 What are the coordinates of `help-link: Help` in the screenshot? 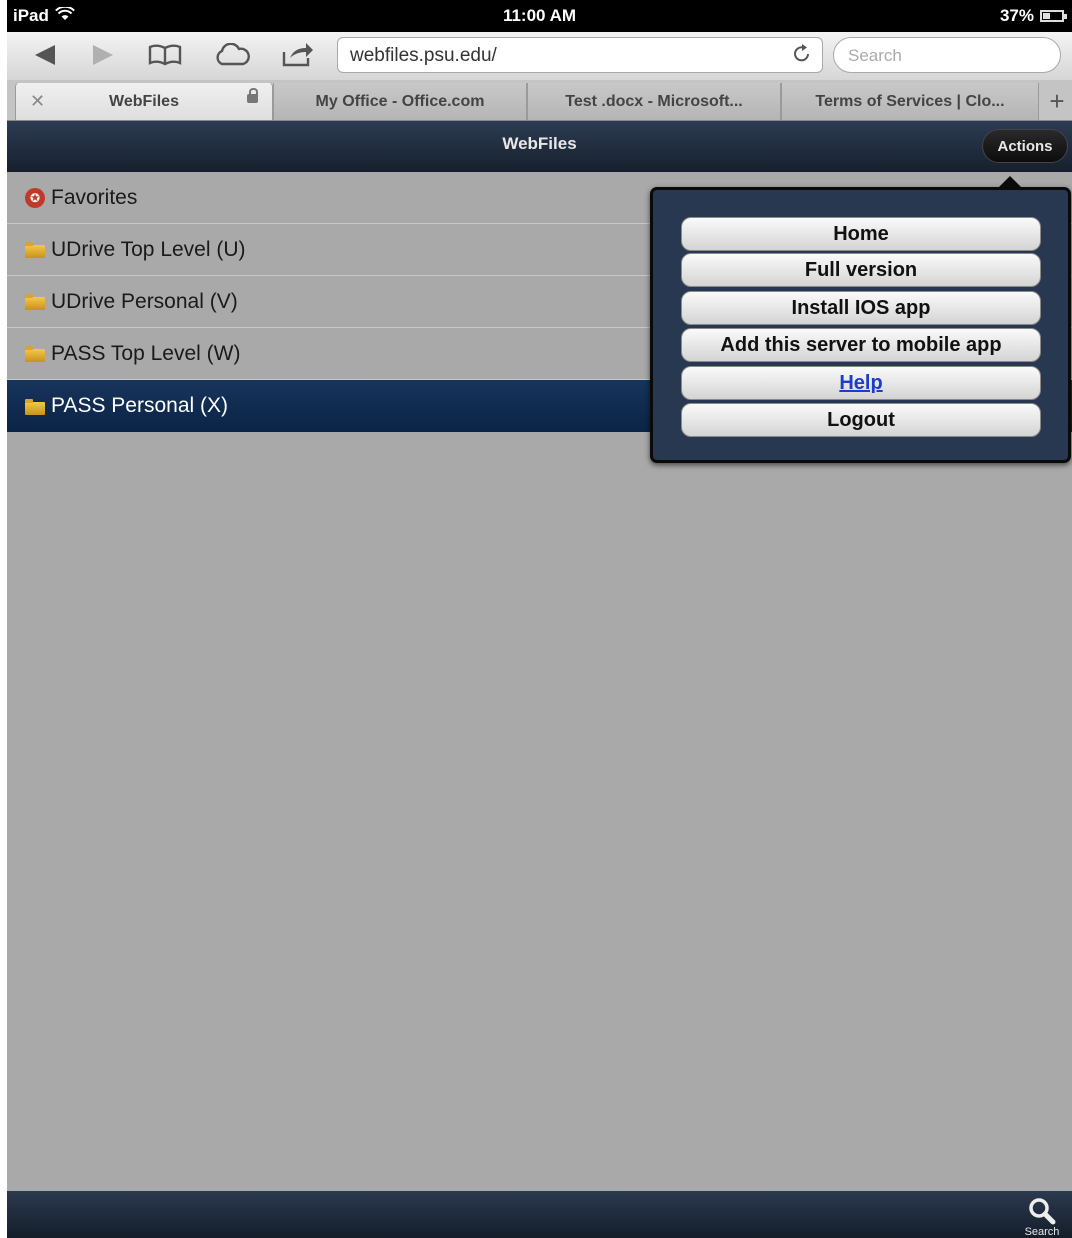 It's located at (860, 383).